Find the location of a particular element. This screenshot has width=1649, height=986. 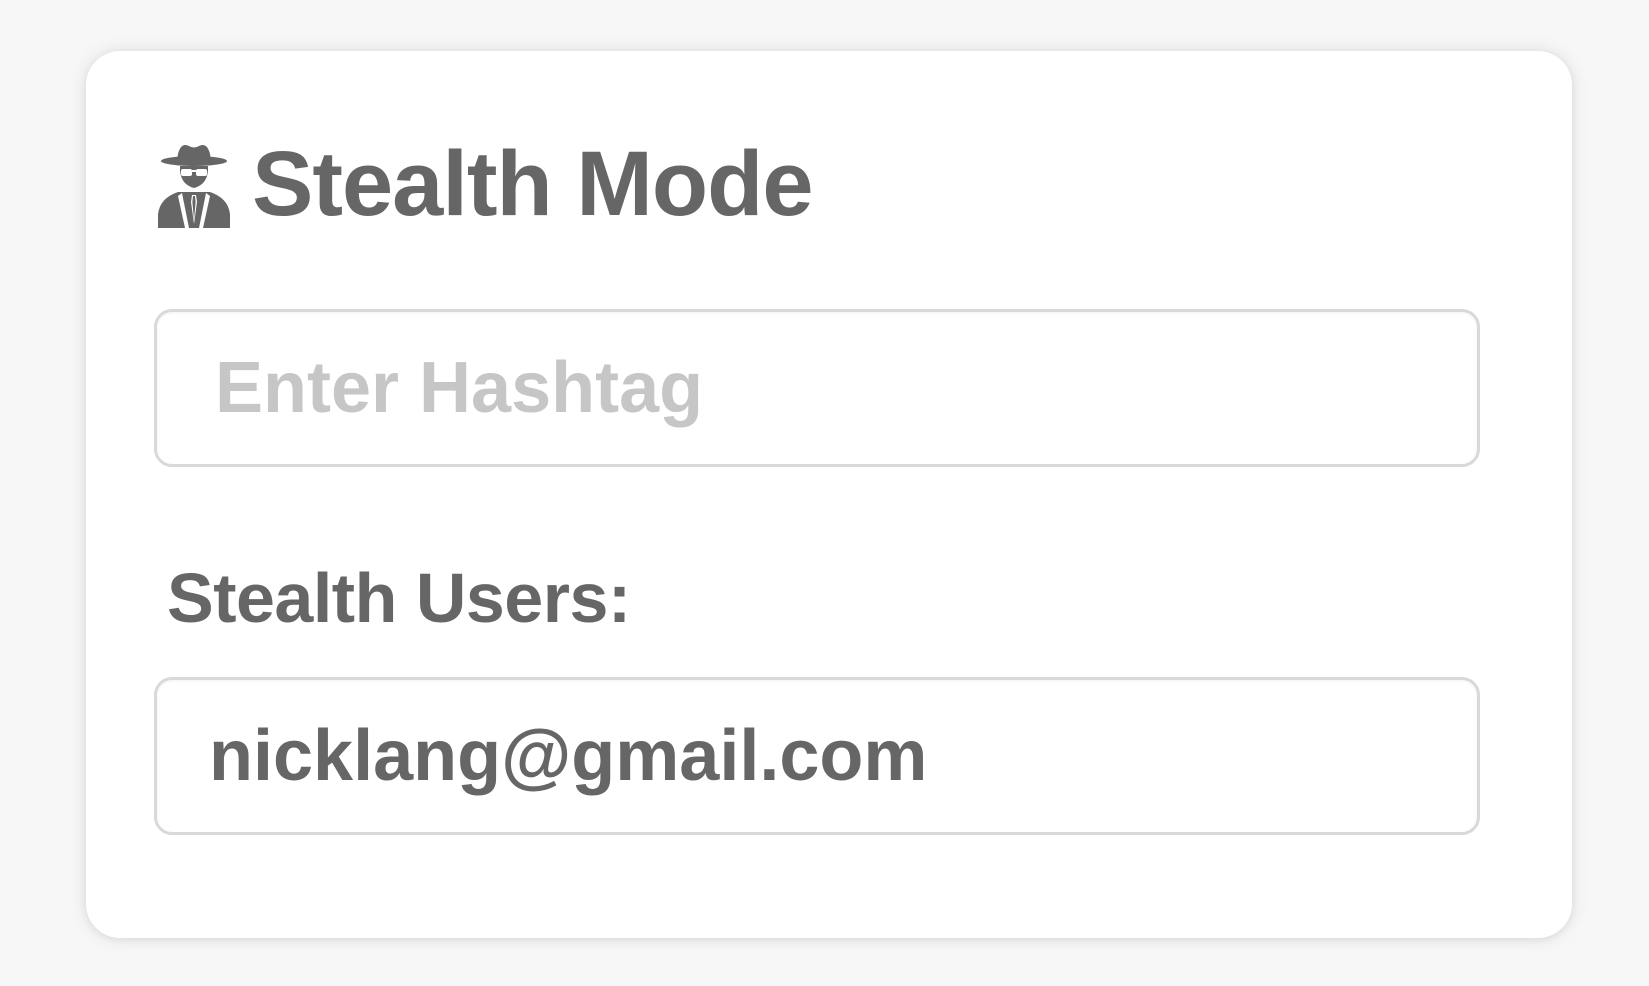

hashtag-field is located at coordinates (817, 388).